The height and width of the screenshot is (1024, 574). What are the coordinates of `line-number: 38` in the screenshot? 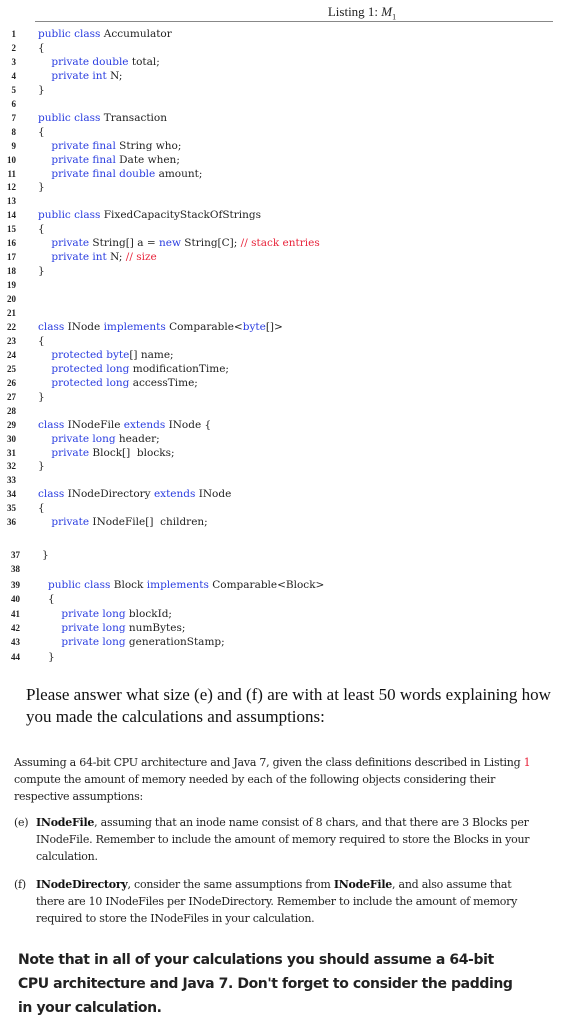 It's located at (15, 569).